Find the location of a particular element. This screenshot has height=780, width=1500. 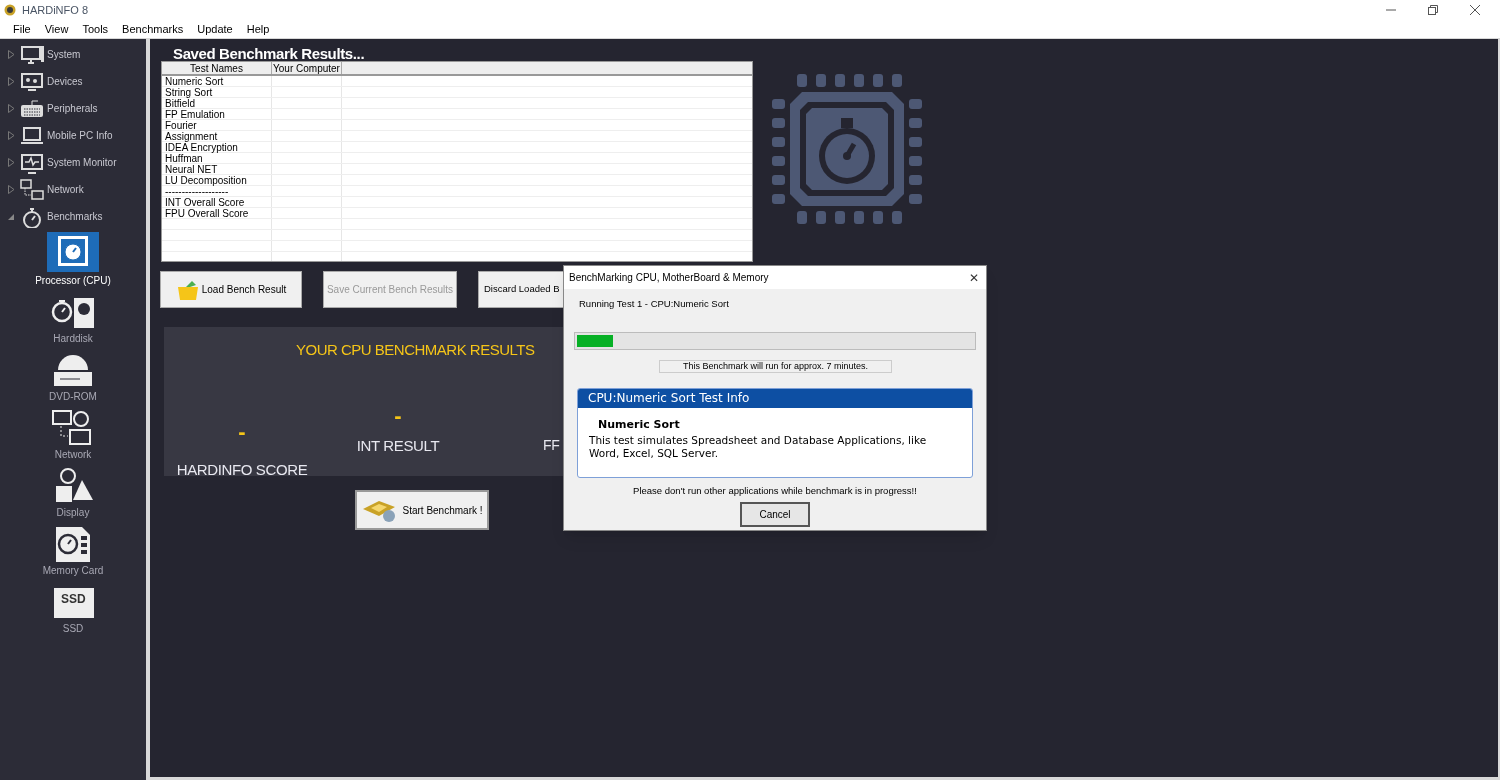

tree-item: Network is located at coordinates (65, 189).